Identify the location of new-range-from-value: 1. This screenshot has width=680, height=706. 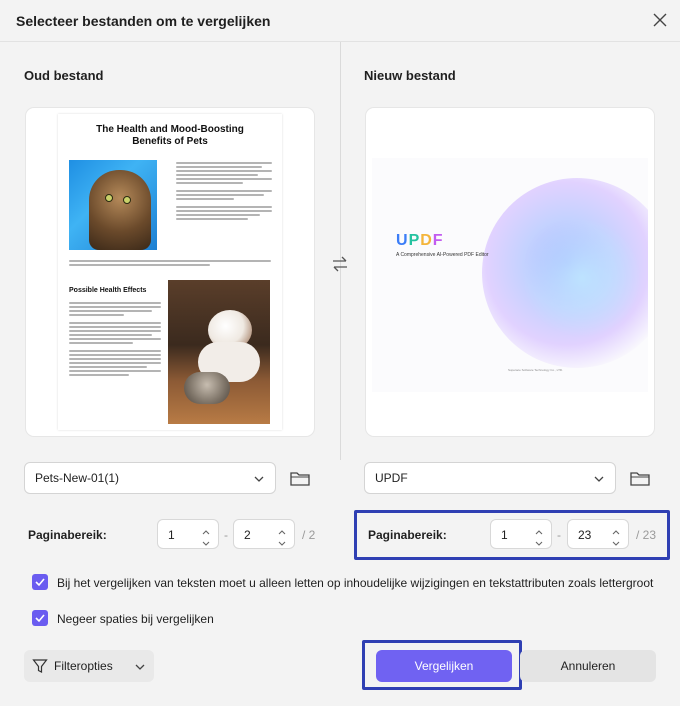
(504, 535).